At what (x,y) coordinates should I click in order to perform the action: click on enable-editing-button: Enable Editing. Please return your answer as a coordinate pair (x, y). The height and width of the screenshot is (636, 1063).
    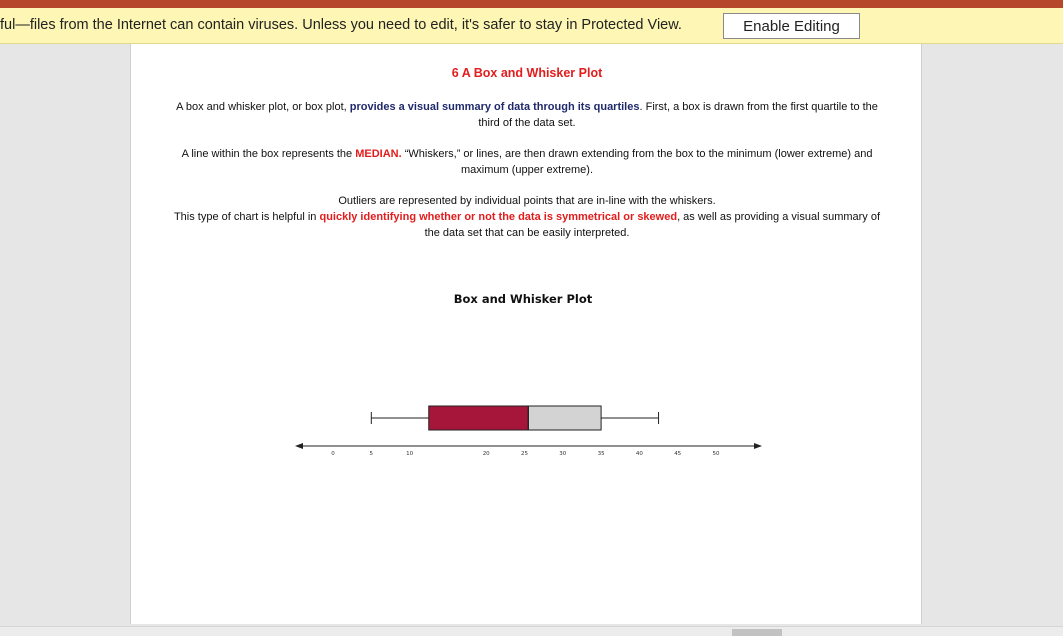
    Looking at the image, I should click on (791, 26).